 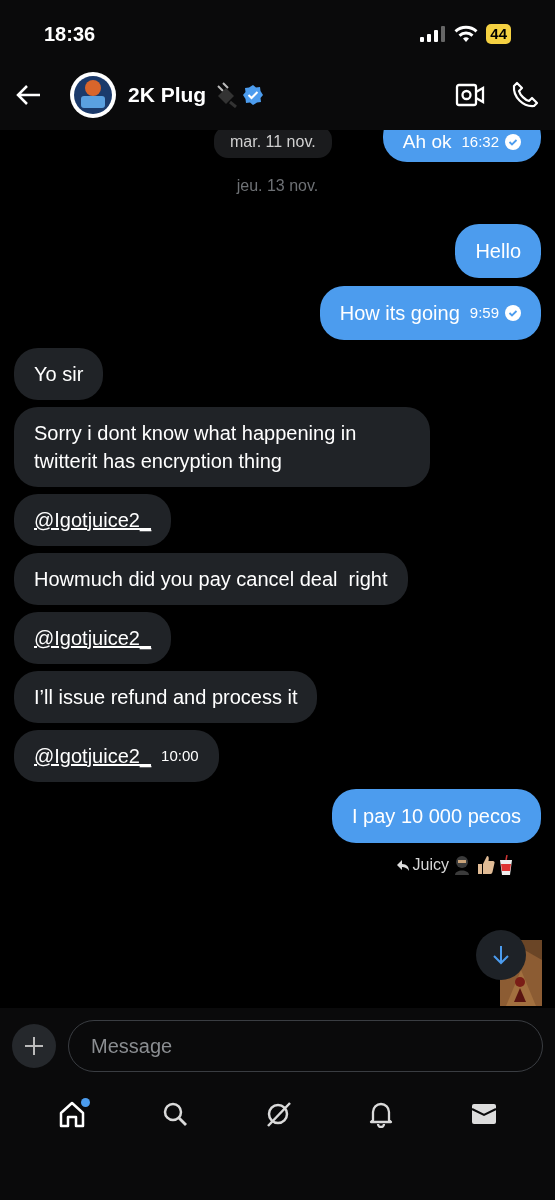 I want to click on contact-name: 2K Plug, so click(x=167, y=95).